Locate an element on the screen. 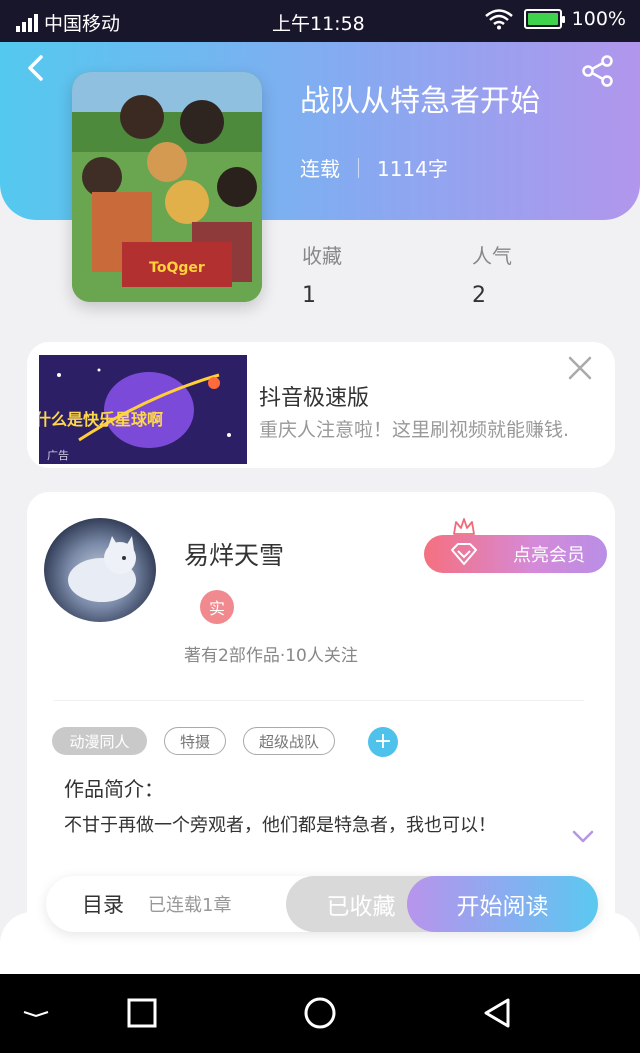 Image resolution: width=640 pixels, height=1053 pixels. close-icon is located at coordinates (580, 368).